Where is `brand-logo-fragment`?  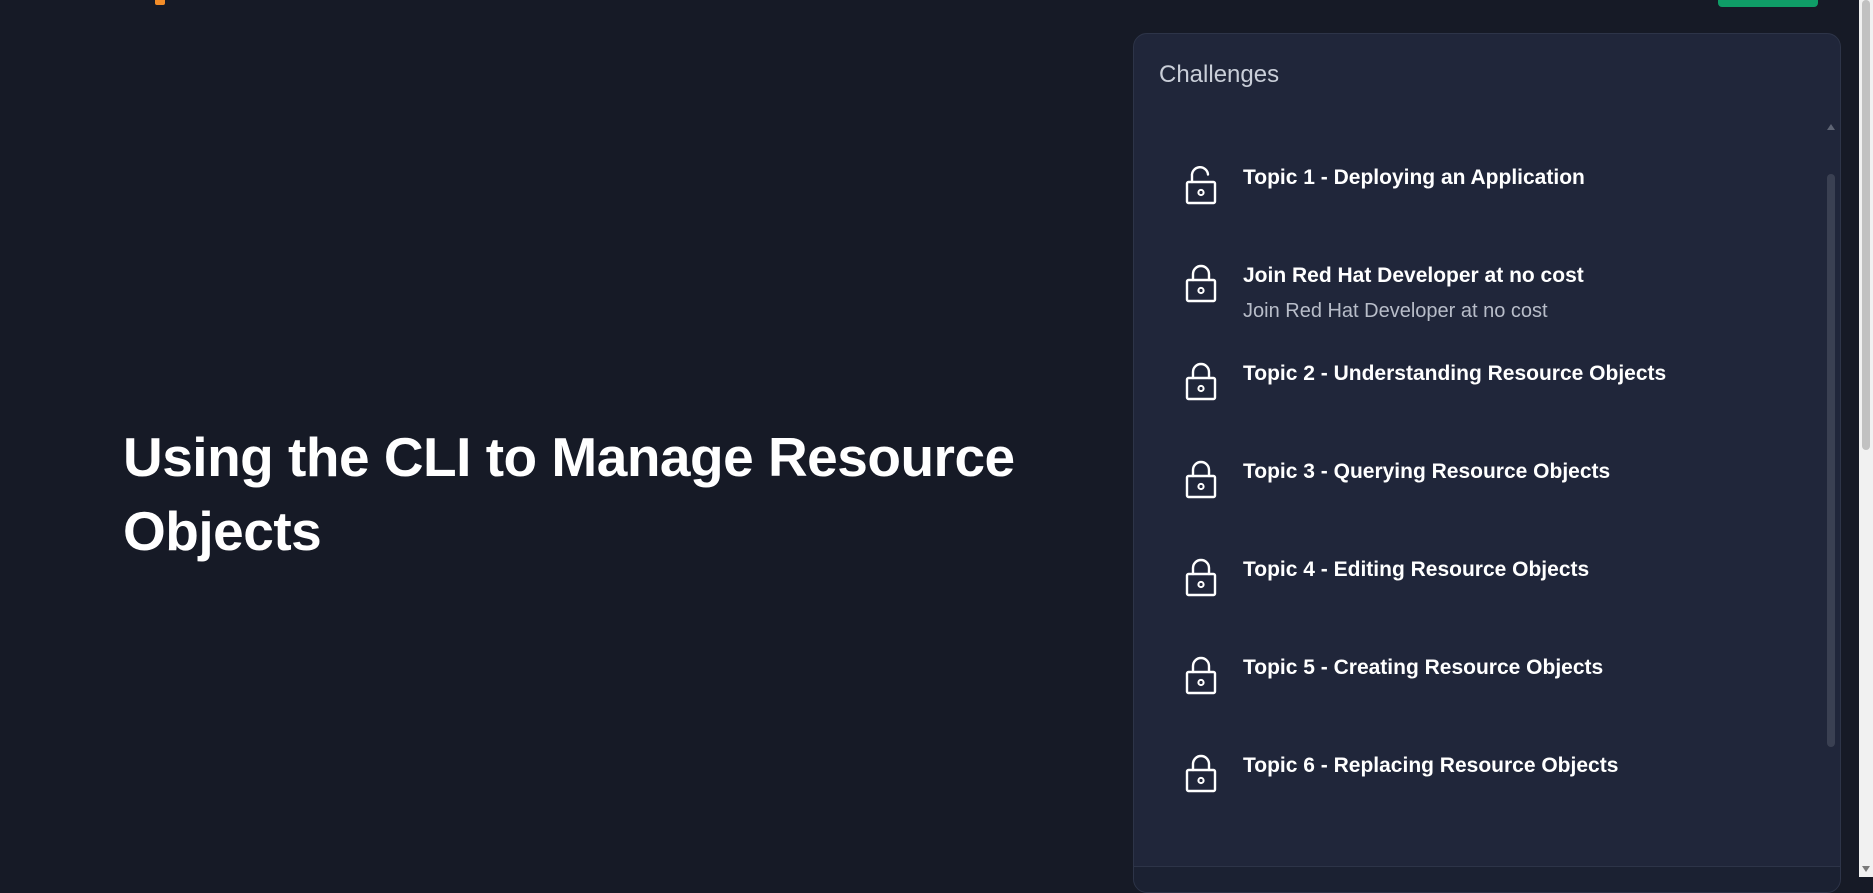
brand-logo-fragment is located at coordinates (160, 2).